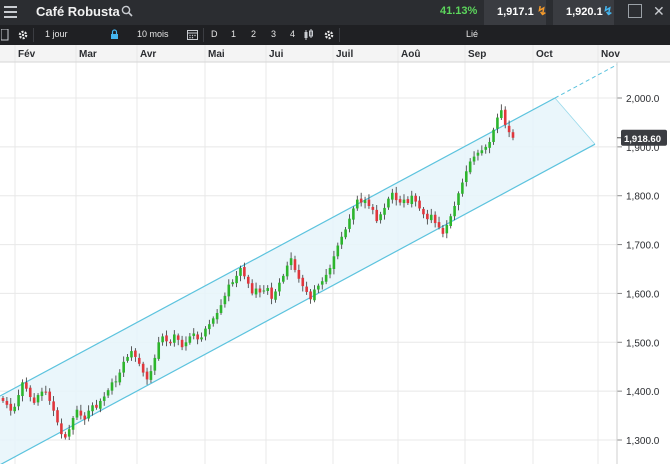 This screenshot has height=469, width=670. I want to click on month-label: Aoû, so click(410, 54).